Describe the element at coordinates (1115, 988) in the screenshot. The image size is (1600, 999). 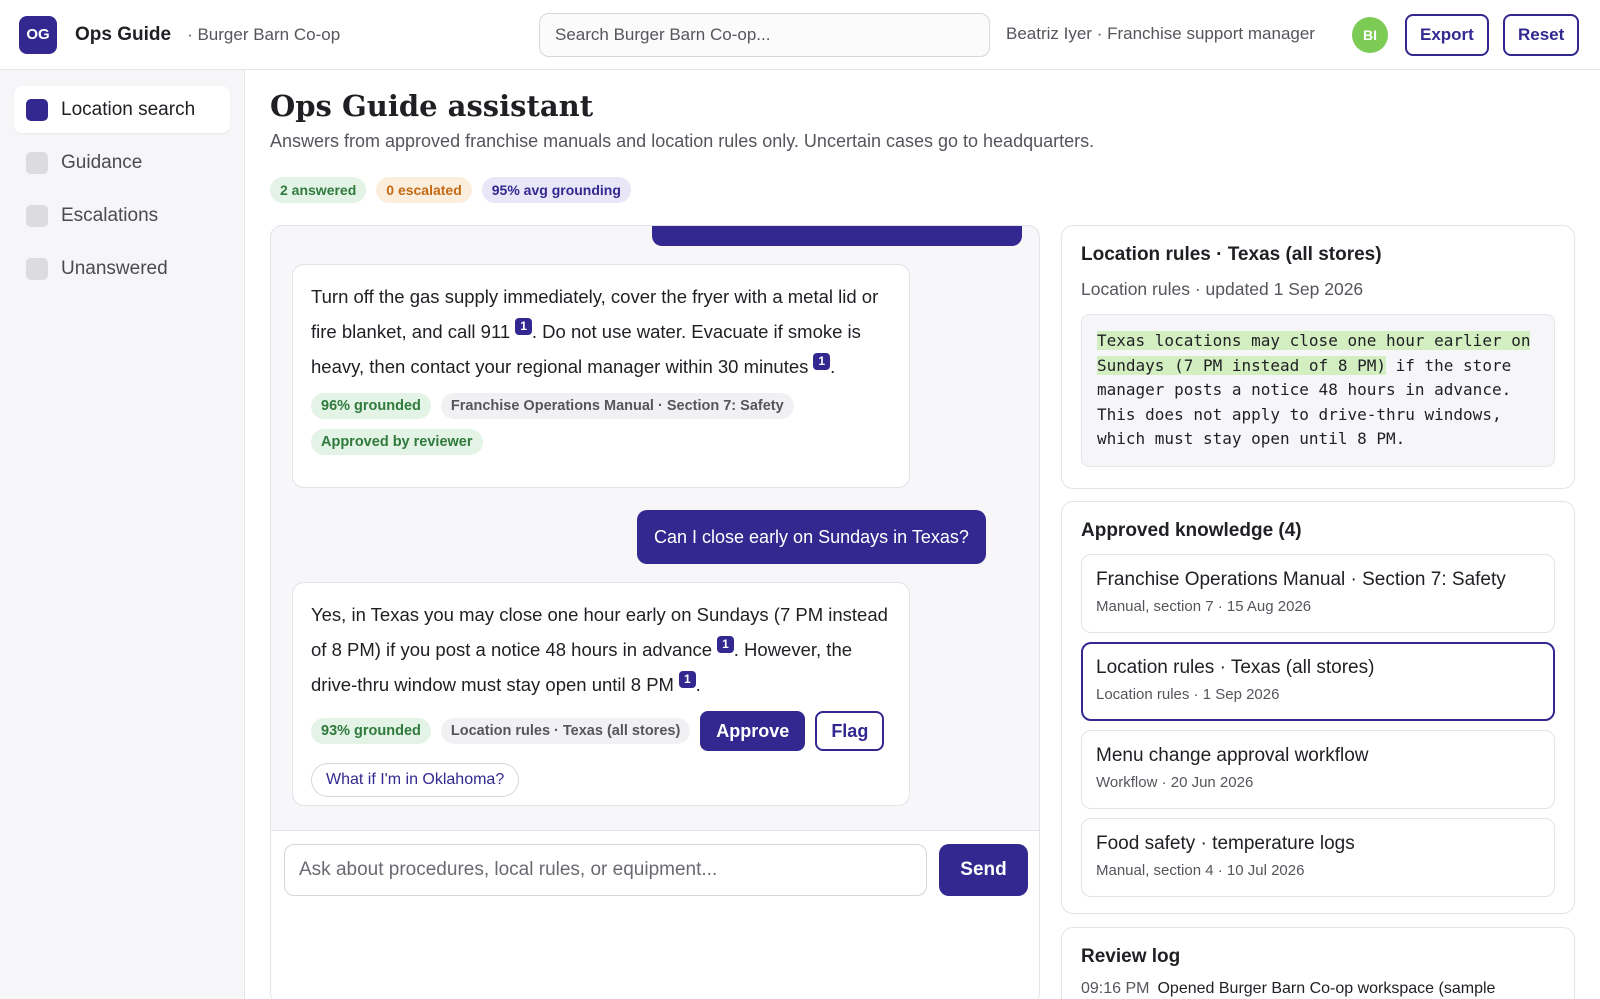
I see `log-time: 09:16 PM` at that location.